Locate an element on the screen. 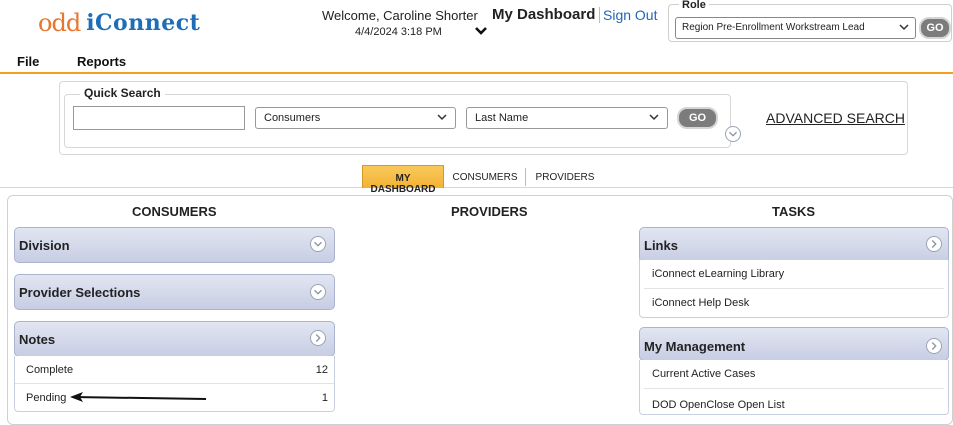  role-select: Region Pre-Enrollment Workstream Lead is located at coordinates (795, 28).